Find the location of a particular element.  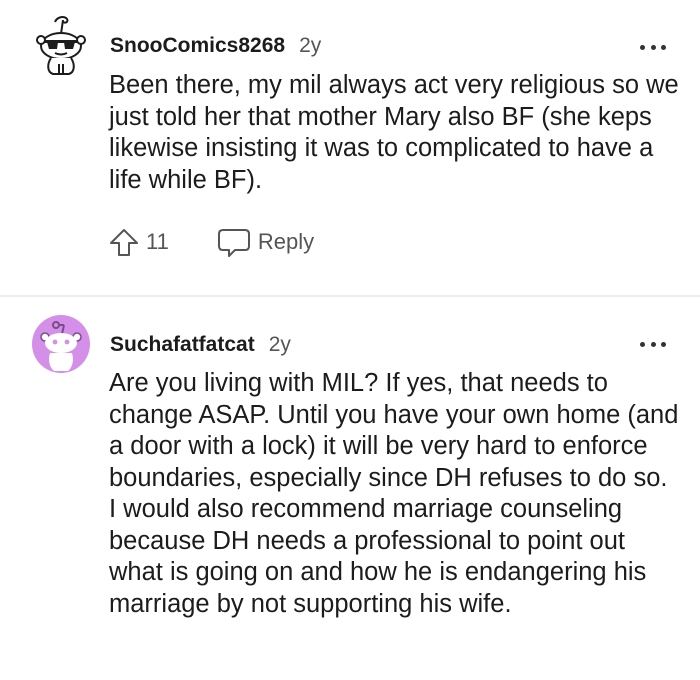

username: Suchafatfatcat is located at coordinates (182, 345).